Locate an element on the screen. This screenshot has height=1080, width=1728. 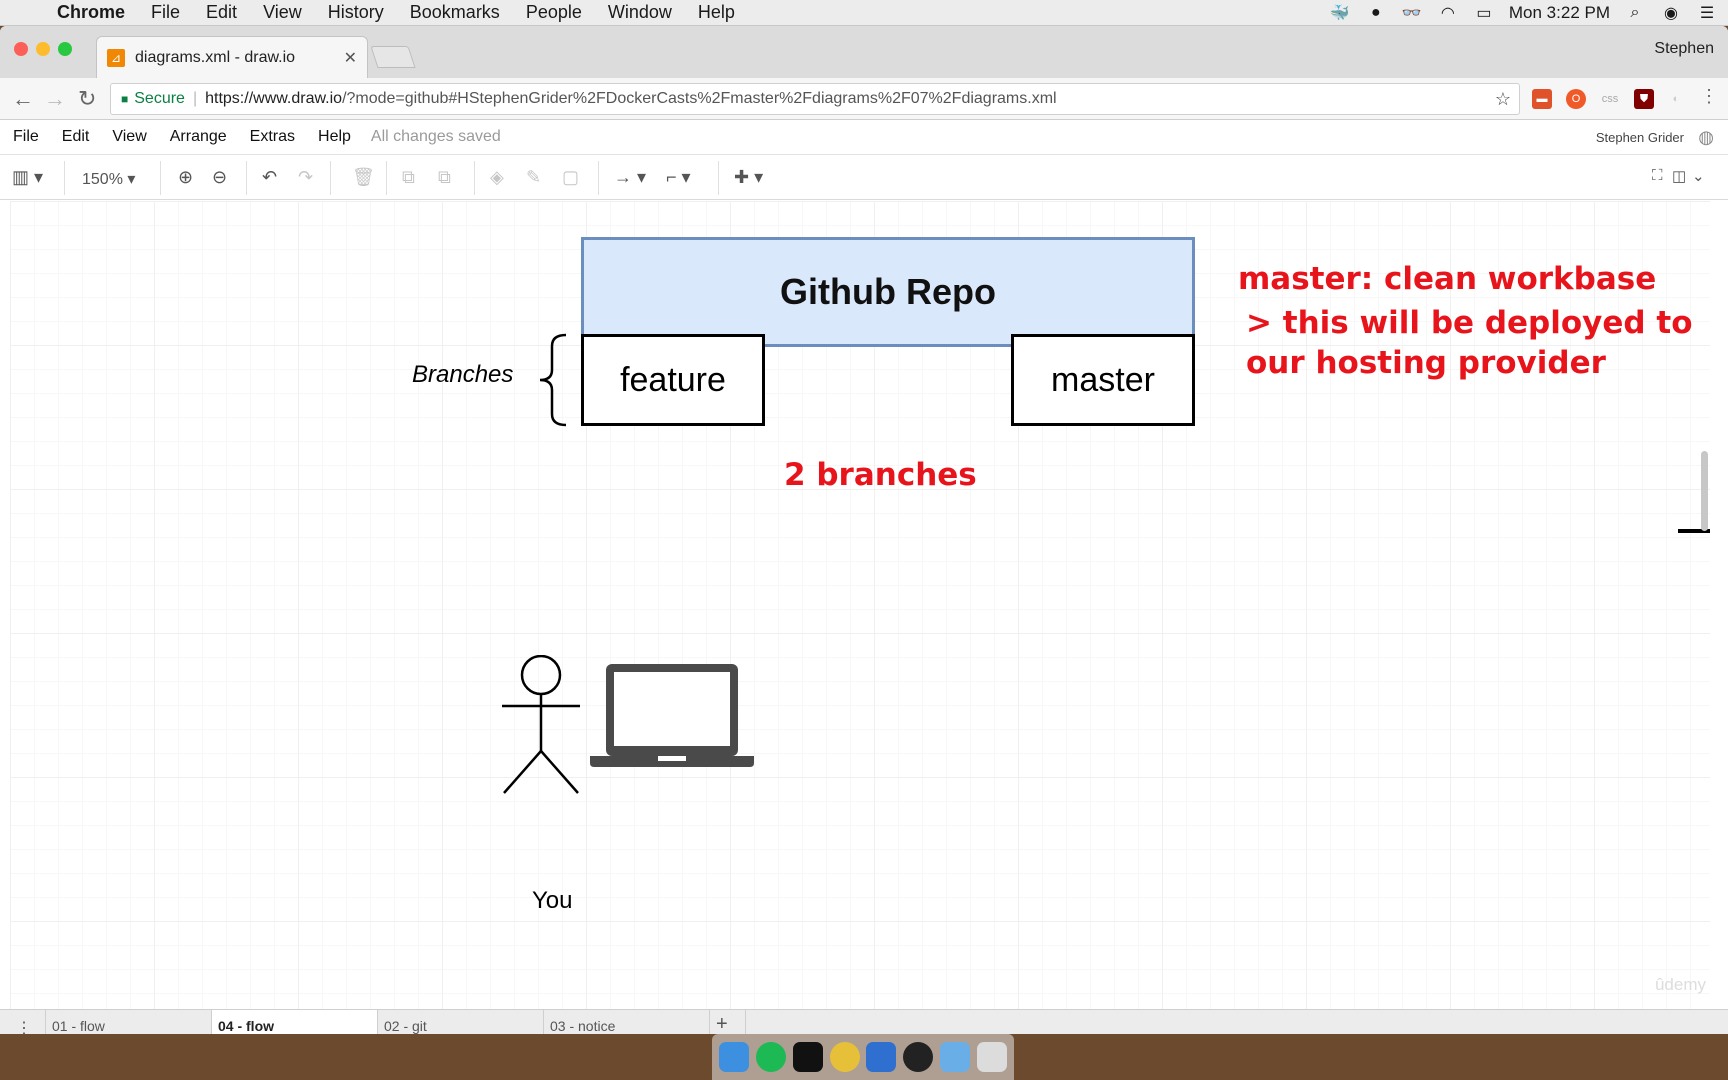
browser-tab-active: ⊿ diagrams.xml - draw.io ✕ is located at coordinates (232, 57).